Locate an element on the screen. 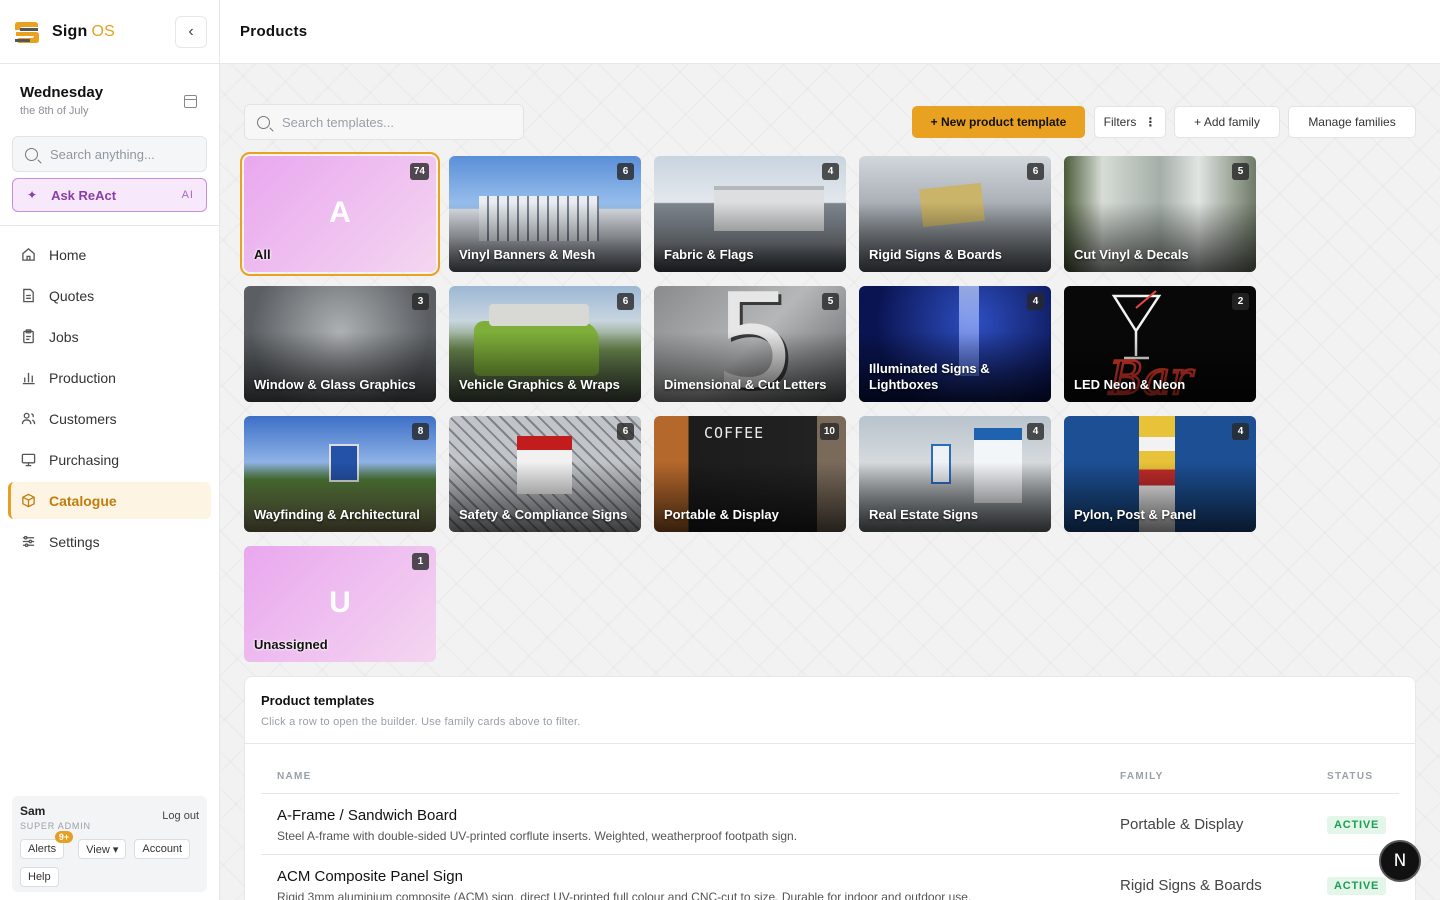 This screenshot has width=1440, height=900. sidebar-item-home: Home is located at coordinates (109, 254).